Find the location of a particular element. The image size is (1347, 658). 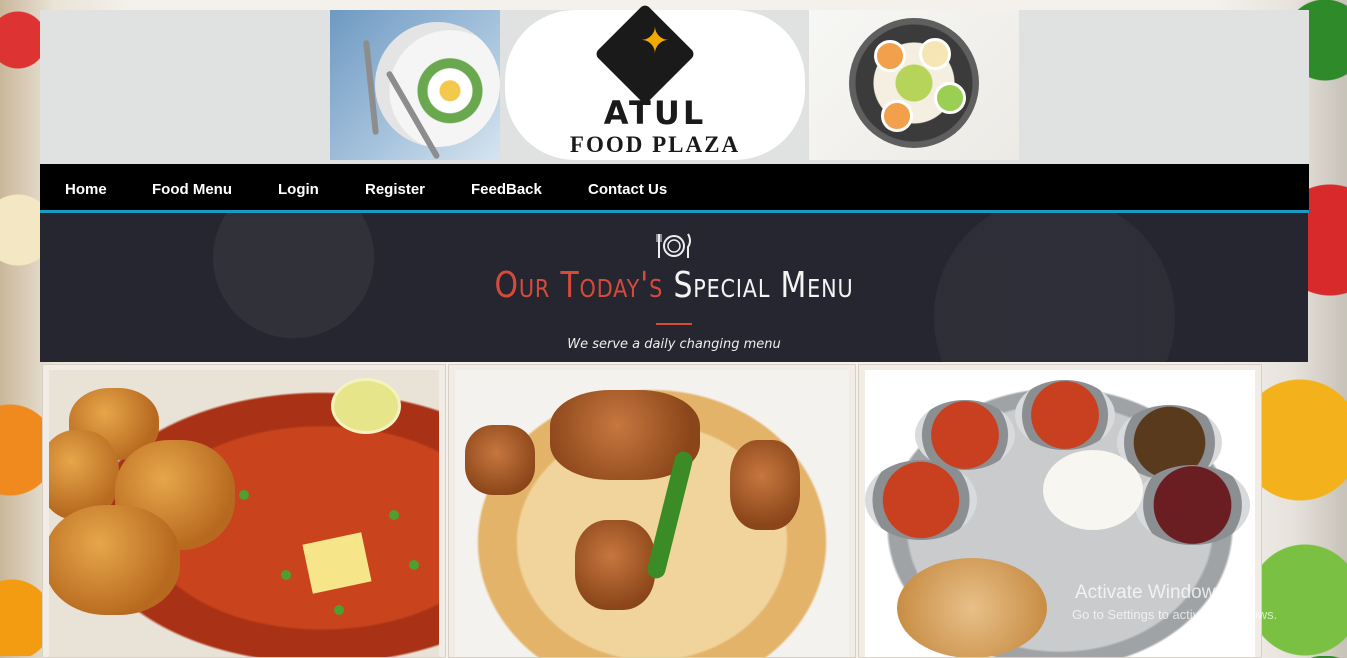

nav-register: Register is located at coordinates (395, 187).